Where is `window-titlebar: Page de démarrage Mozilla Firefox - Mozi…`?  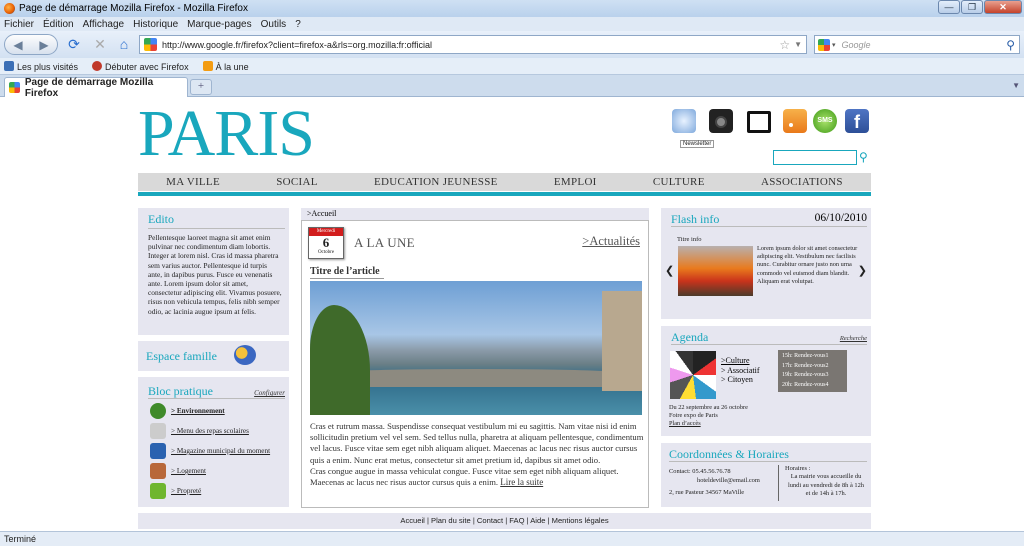
window-titlebar: Page de démarrage Mozilla Firefox - Mozi… is located at coordinates (512, 8).